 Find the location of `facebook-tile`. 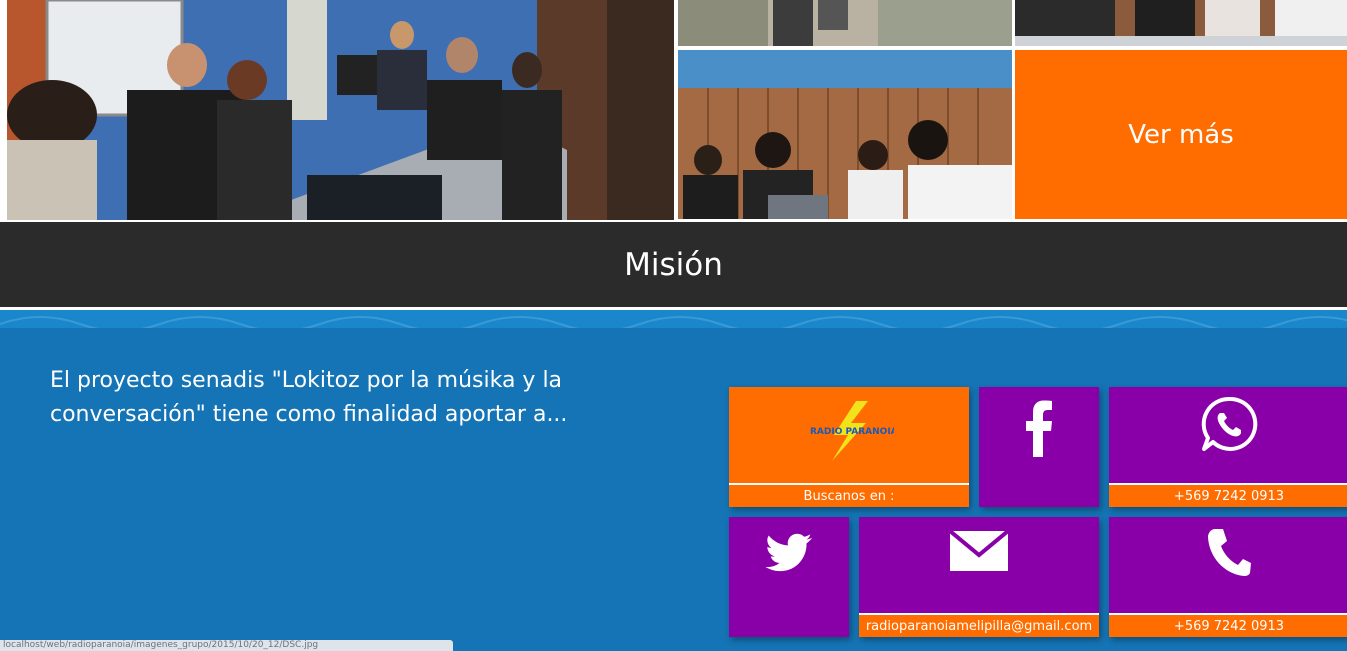

facebook-tile is located at coordinates (1039, 447).